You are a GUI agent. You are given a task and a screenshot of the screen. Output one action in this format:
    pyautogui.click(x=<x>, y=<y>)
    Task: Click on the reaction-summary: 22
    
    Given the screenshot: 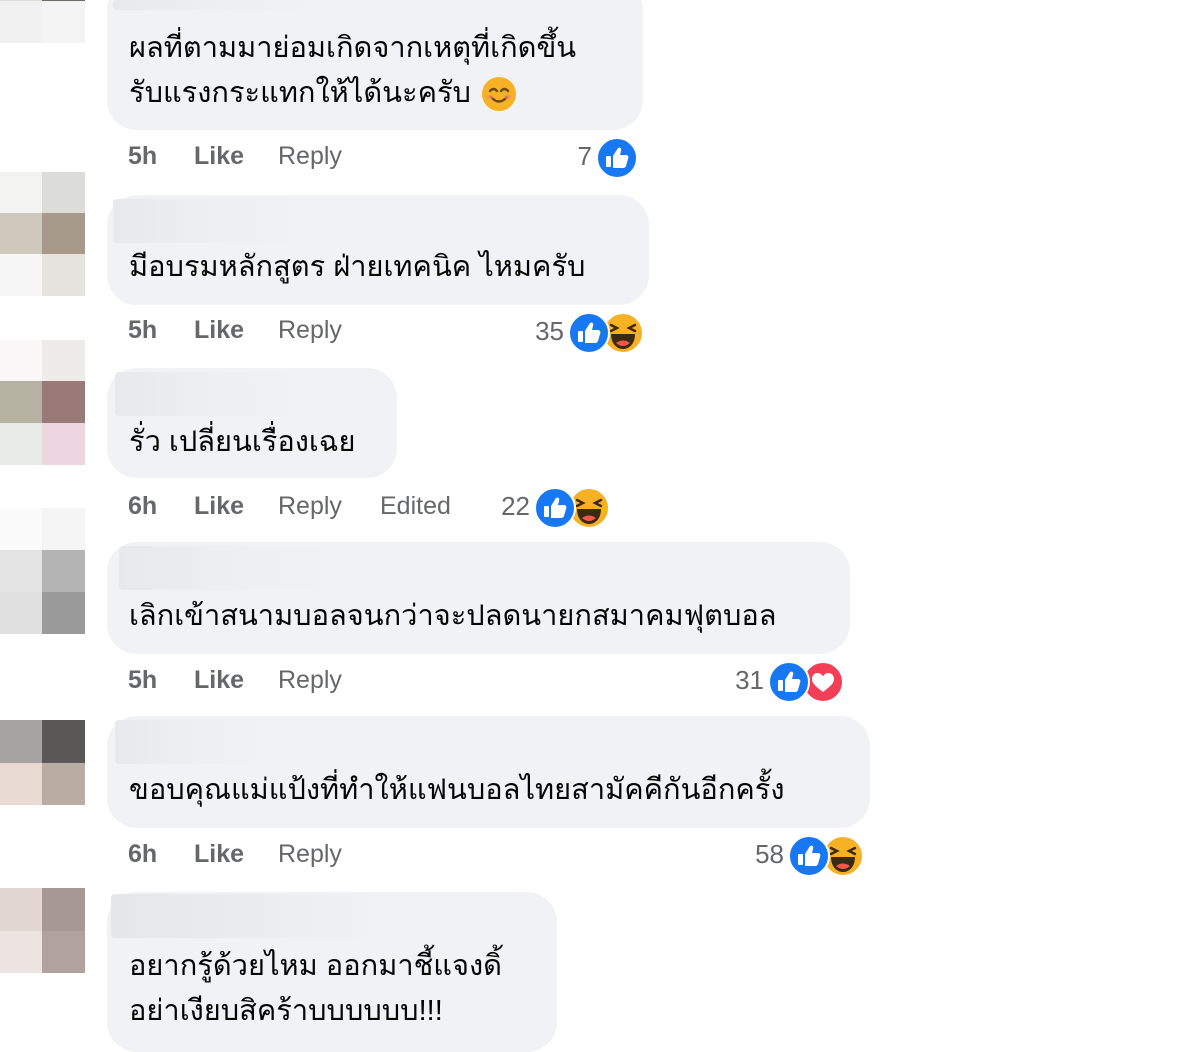 What is the action you would take?
    pyautogui.click(x=555, y=509)
    